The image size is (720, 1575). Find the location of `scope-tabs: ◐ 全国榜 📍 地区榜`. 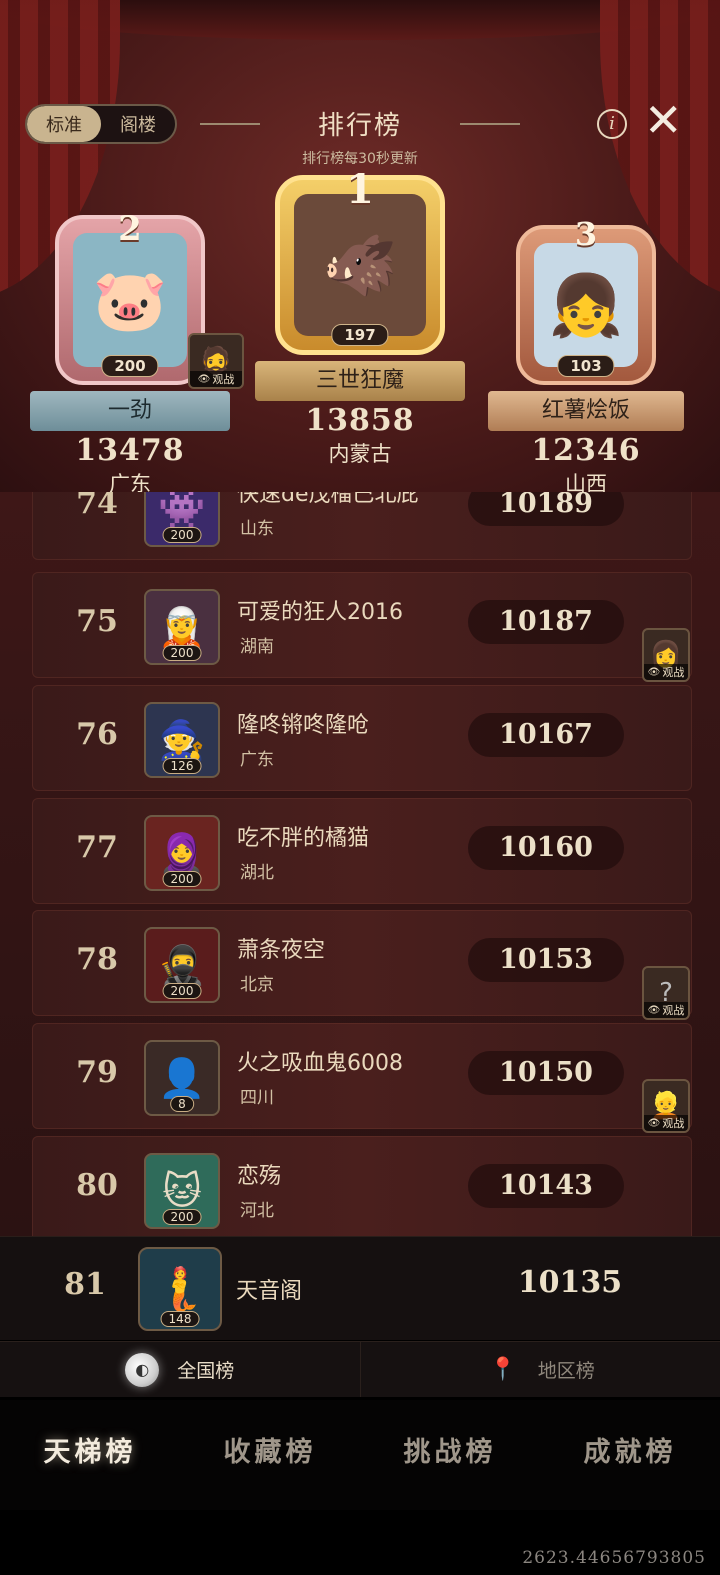

scope-tabs: ◐ 全国榜 📍 地区榜 is located at coordinates (360, 1369).